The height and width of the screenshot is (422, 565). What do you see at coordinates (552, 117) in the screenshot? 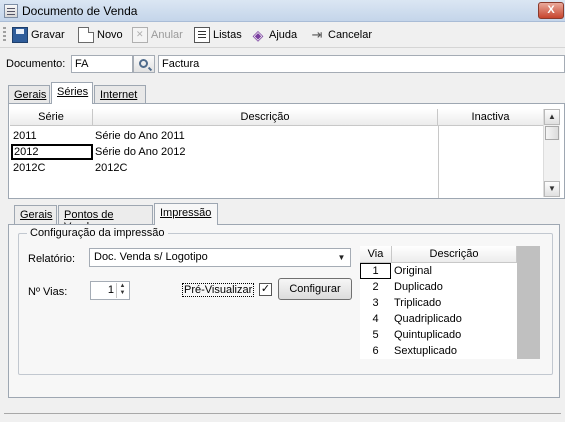
I see `scroll-up-icon: ▲` at bounding box center [552, 117].